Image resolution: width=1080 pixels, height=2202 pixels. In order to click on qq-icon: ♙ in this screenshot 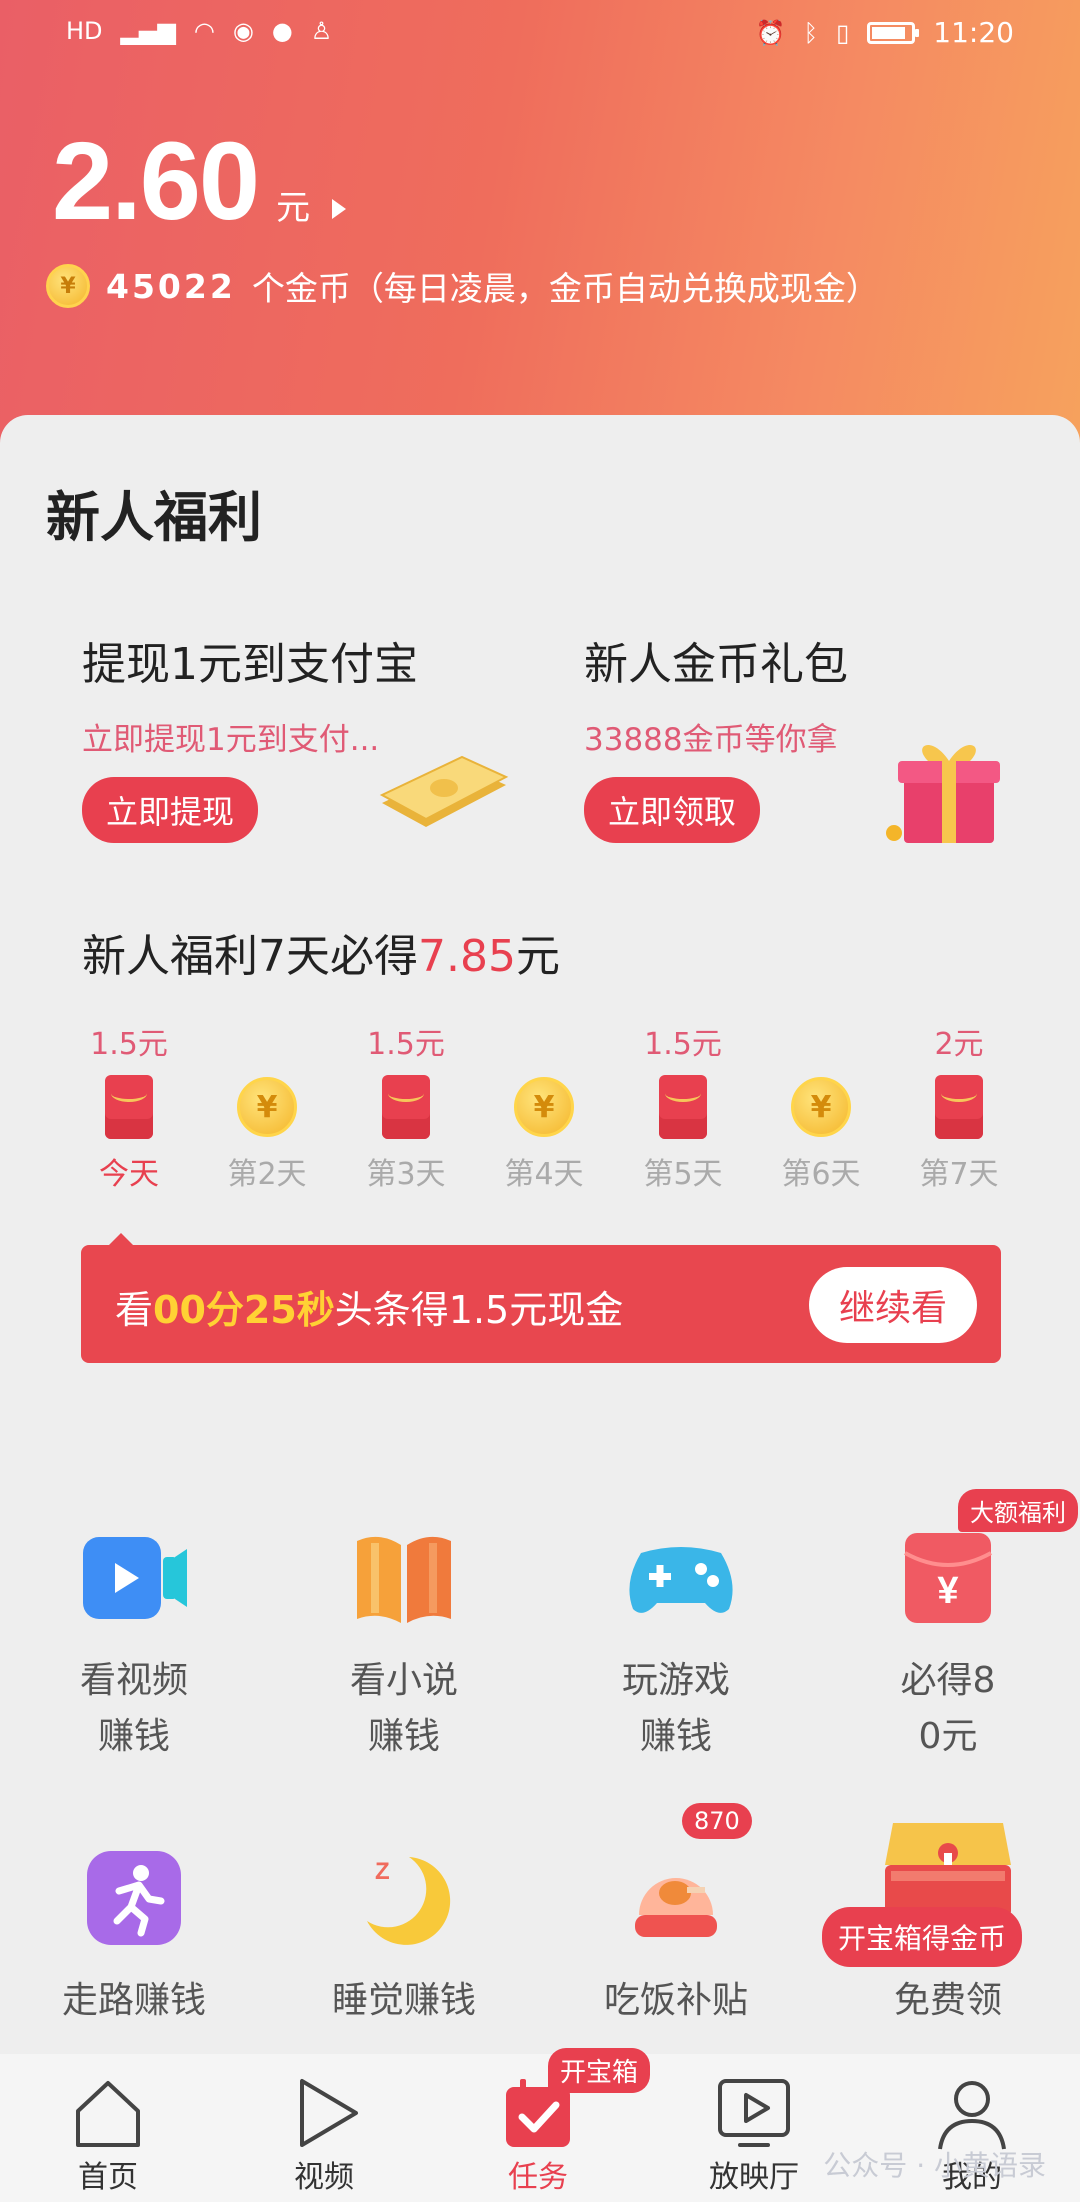, I will do `click(321, 31)`.